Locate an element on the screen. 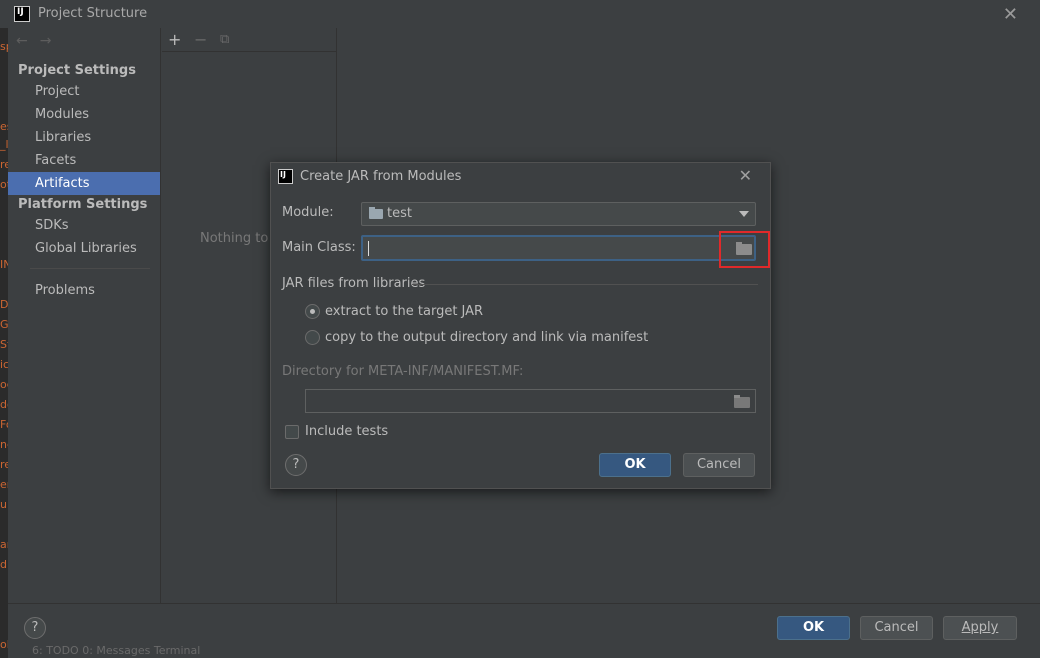 Image resolution: width=1040 pixels, height=658 pixels. highlight-annotation-box is located at coordinates (744, 249).